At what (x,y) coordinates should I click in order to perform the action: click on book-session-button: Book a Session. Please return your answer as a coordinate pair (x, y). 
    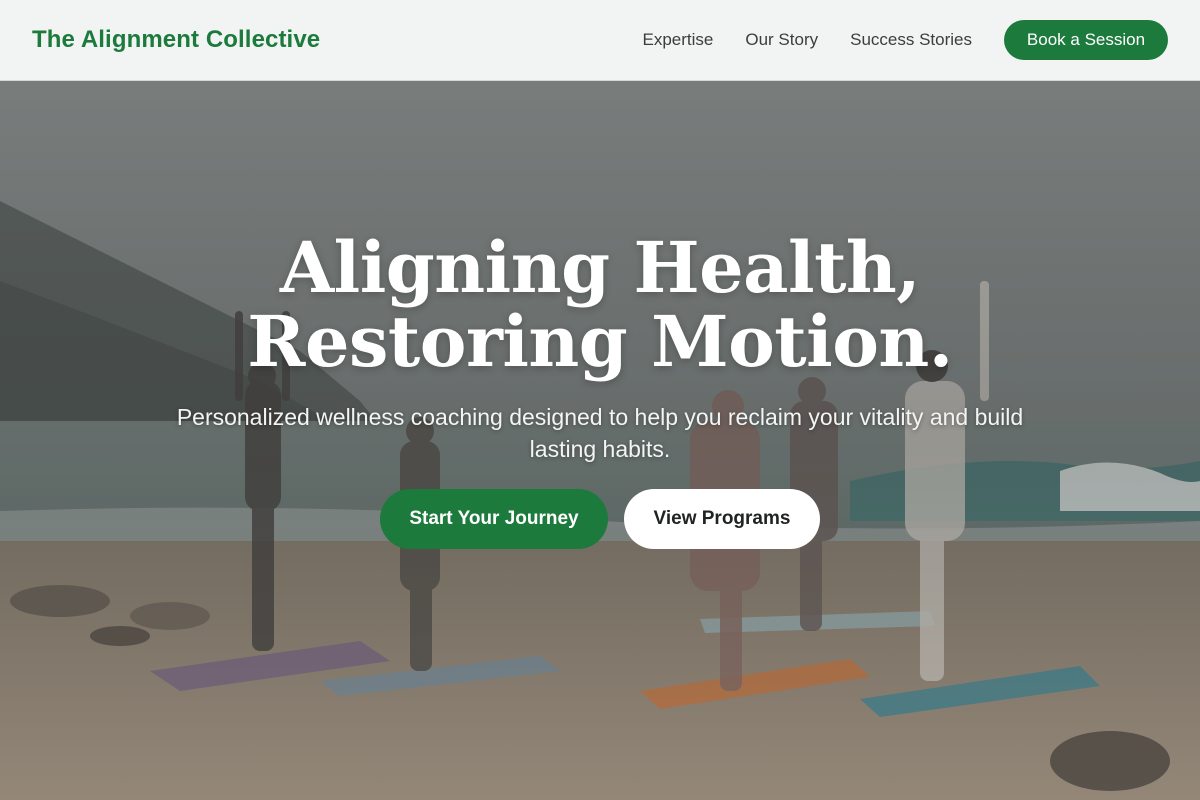
    Looking at the image, I should click on (1086, 40).